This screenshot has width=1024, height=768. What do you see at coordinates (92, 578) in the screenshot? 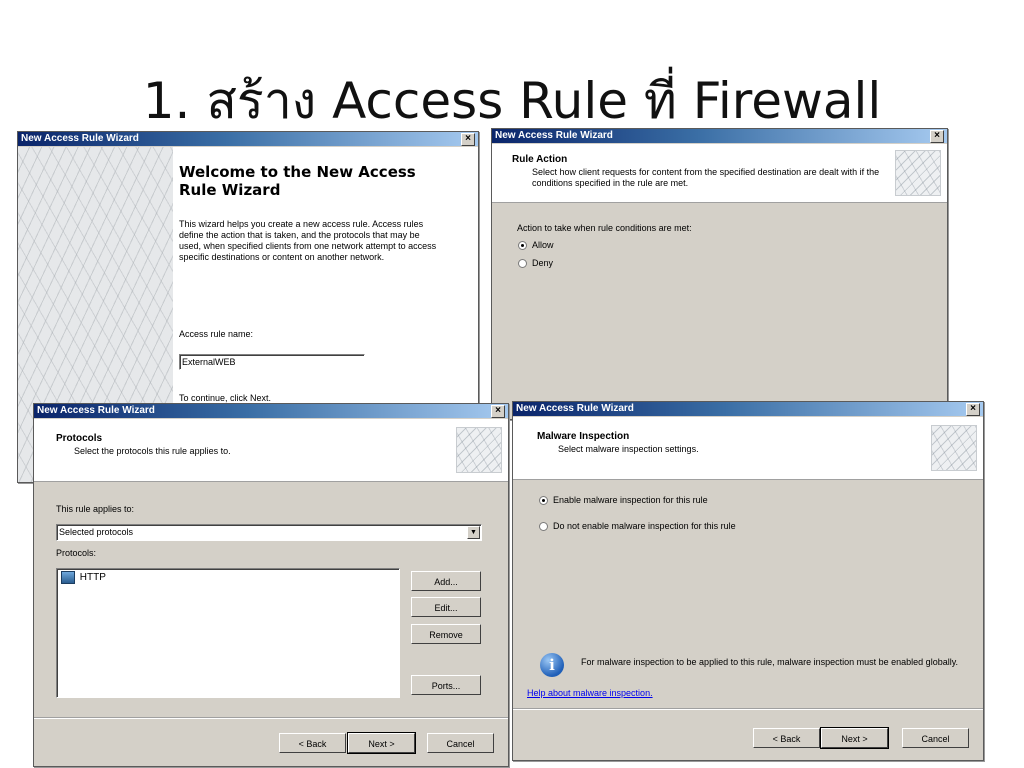
I see `protocol-name: HTTP` at bounding box center [92, 578].